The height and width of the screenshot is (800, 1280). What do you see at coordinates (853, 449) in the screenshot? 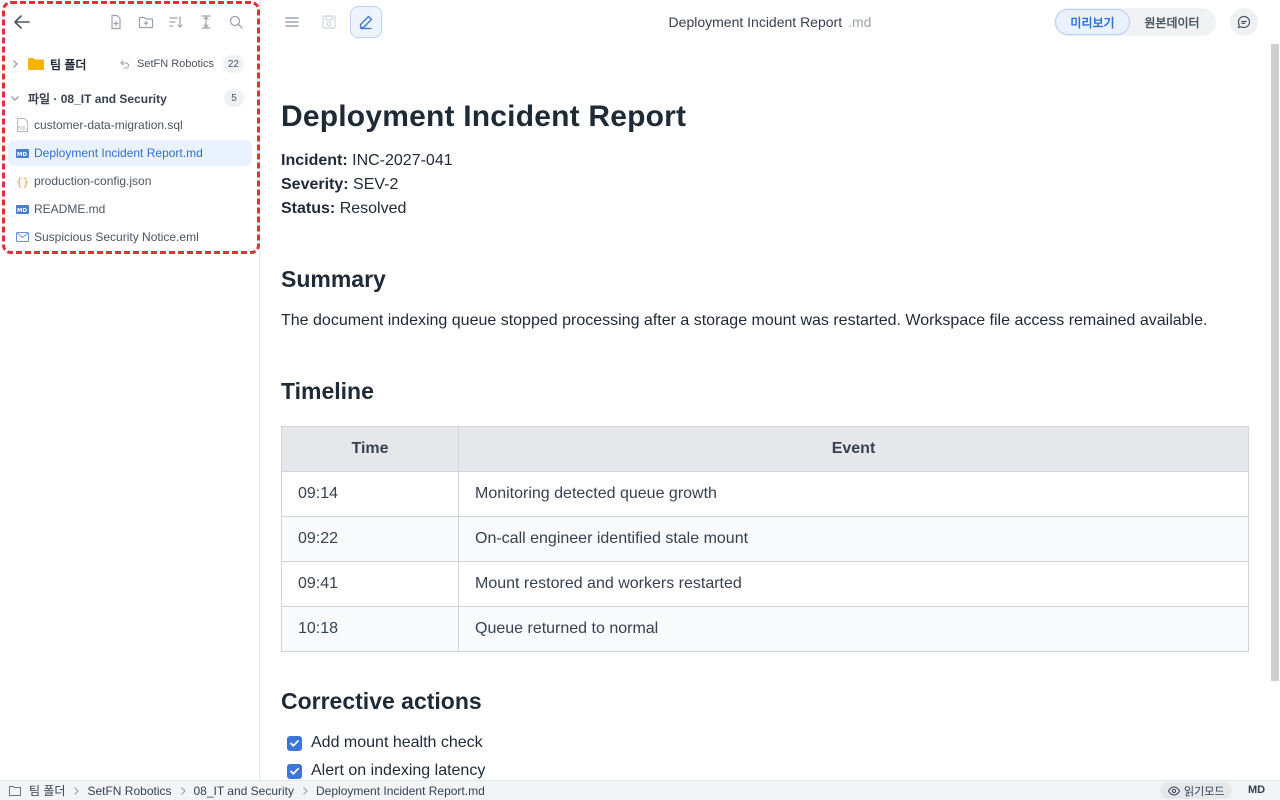
I see `table-header-event: Event` at bounding box center [853, 449].